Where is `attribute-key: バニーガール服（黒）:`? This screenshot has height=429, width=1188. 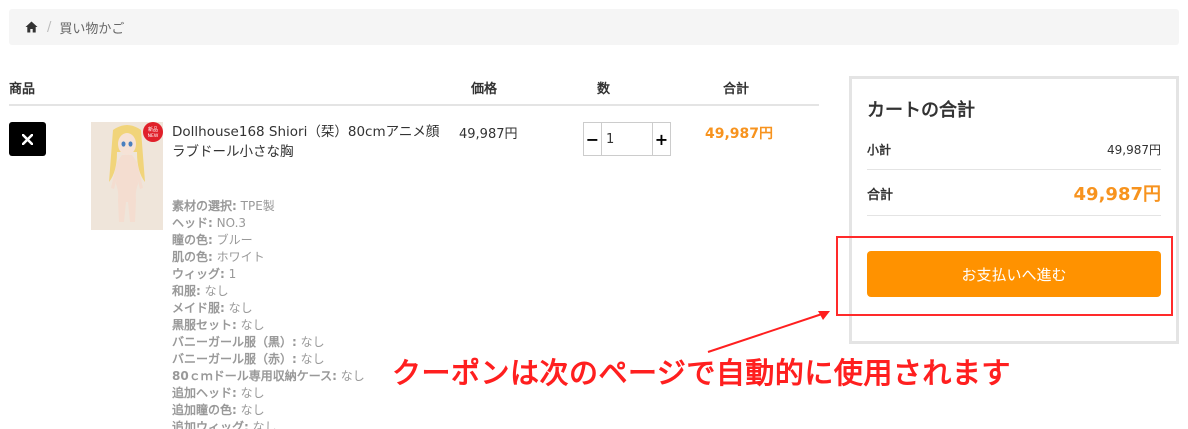
attribute-key: バニーガール服（黒）: is located at coordinates (234, 342).